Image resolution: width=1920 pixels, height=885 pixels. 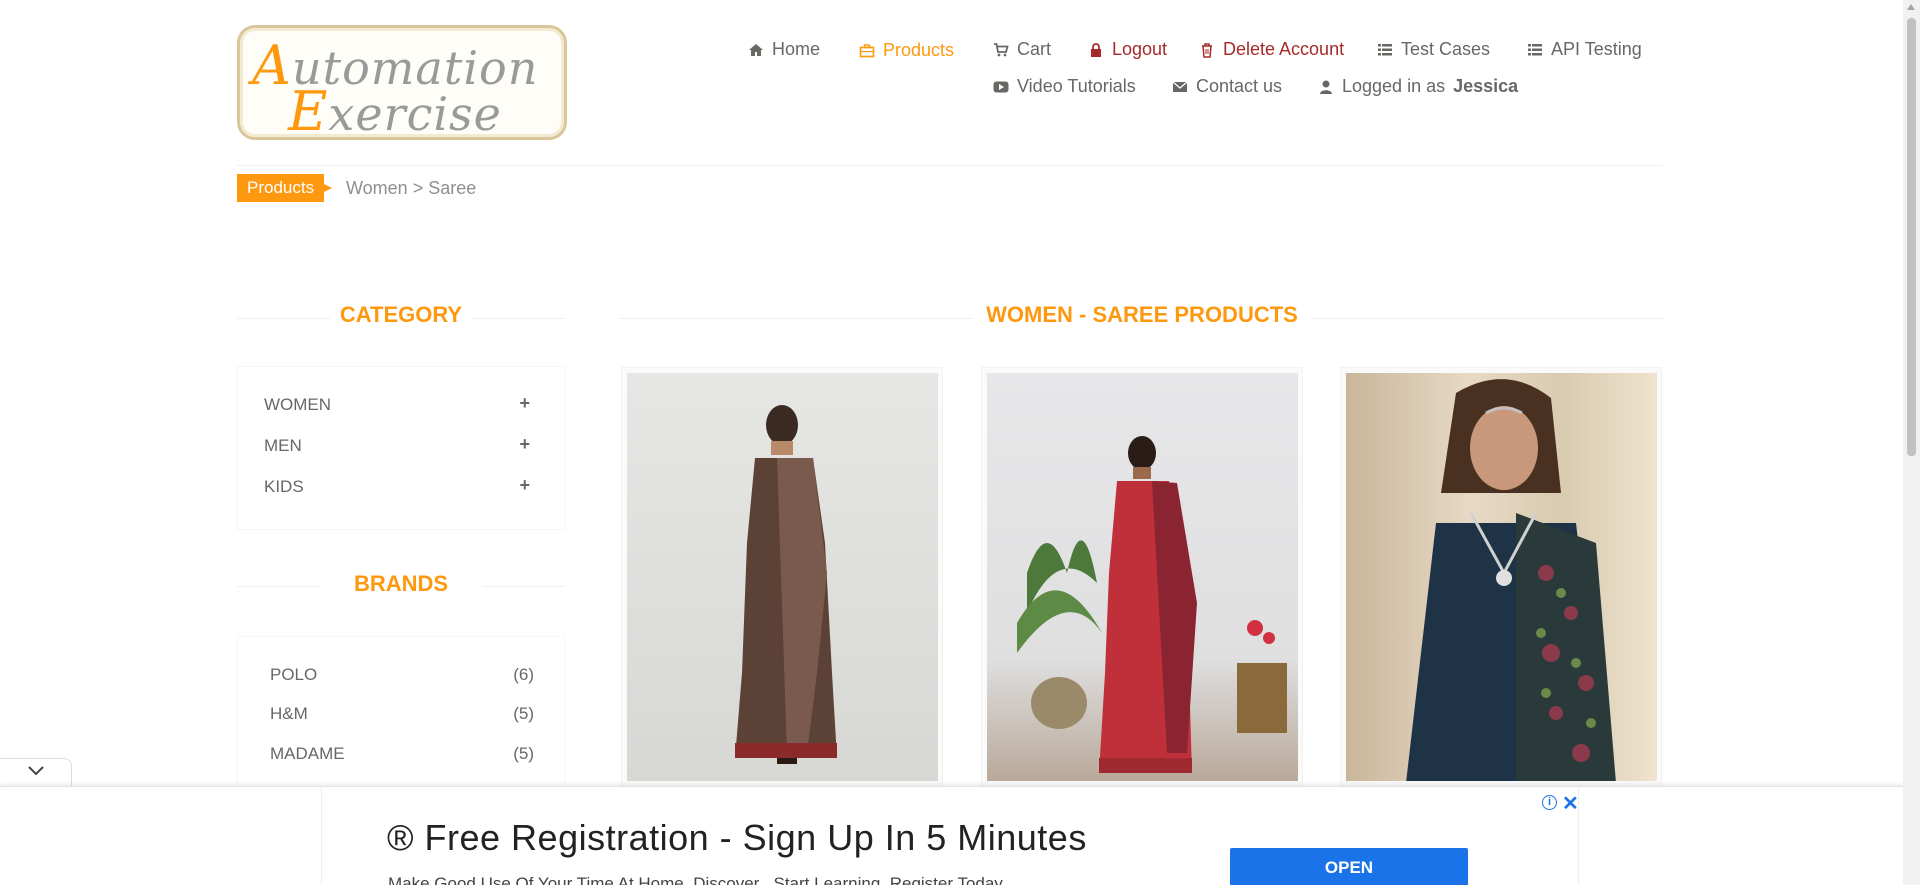 I want to click on logged-in-user: Logged in as Jessica, so click(x=1418, y=86).